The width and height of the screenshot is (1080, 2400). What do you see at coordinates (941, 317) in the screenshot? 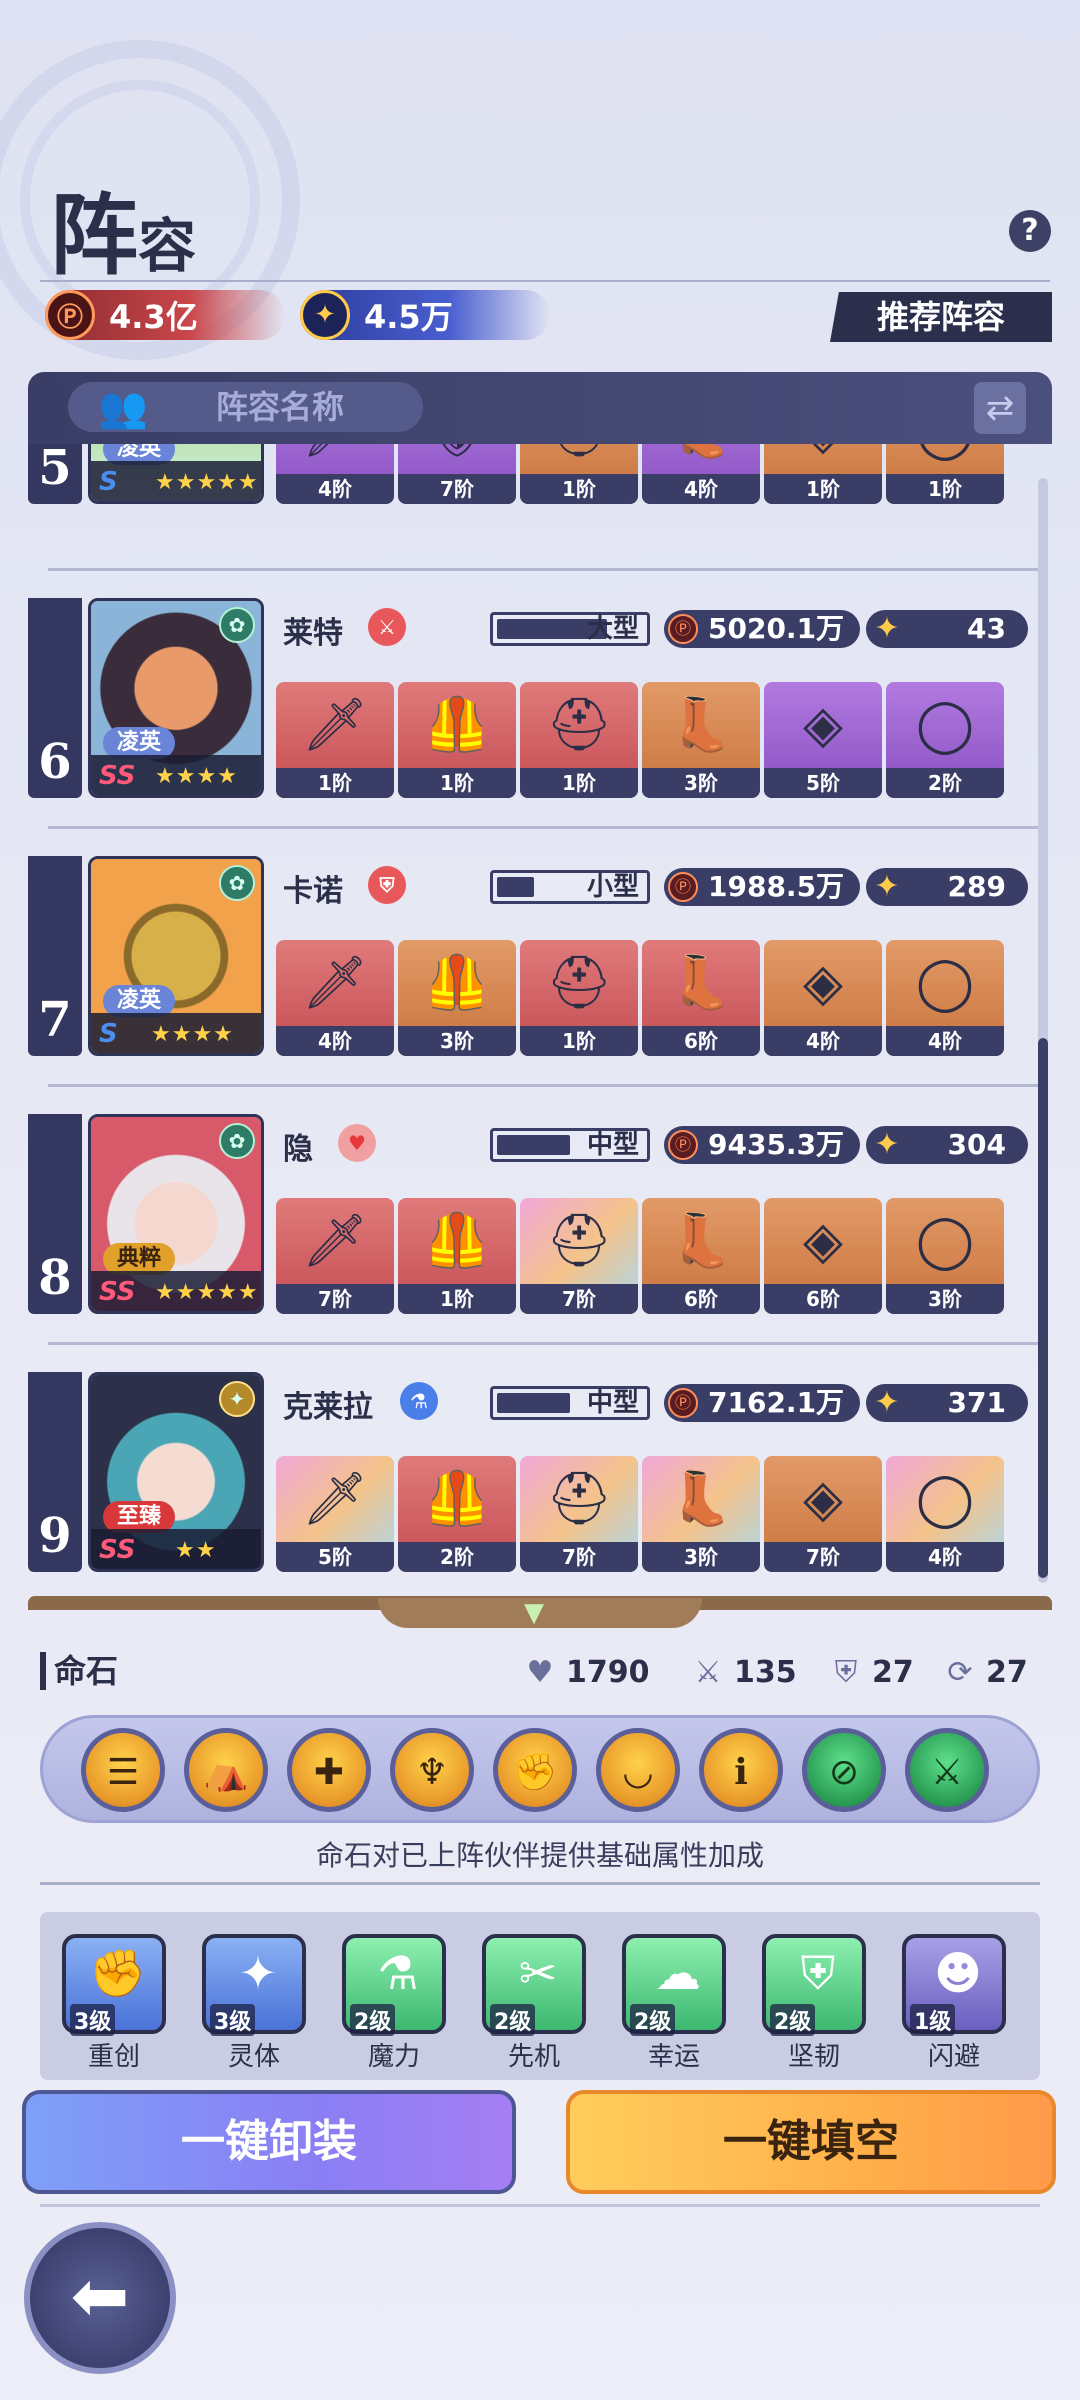
I see `recommend-lineup-button: 推荐阵容` at bounding box center [941, 317].